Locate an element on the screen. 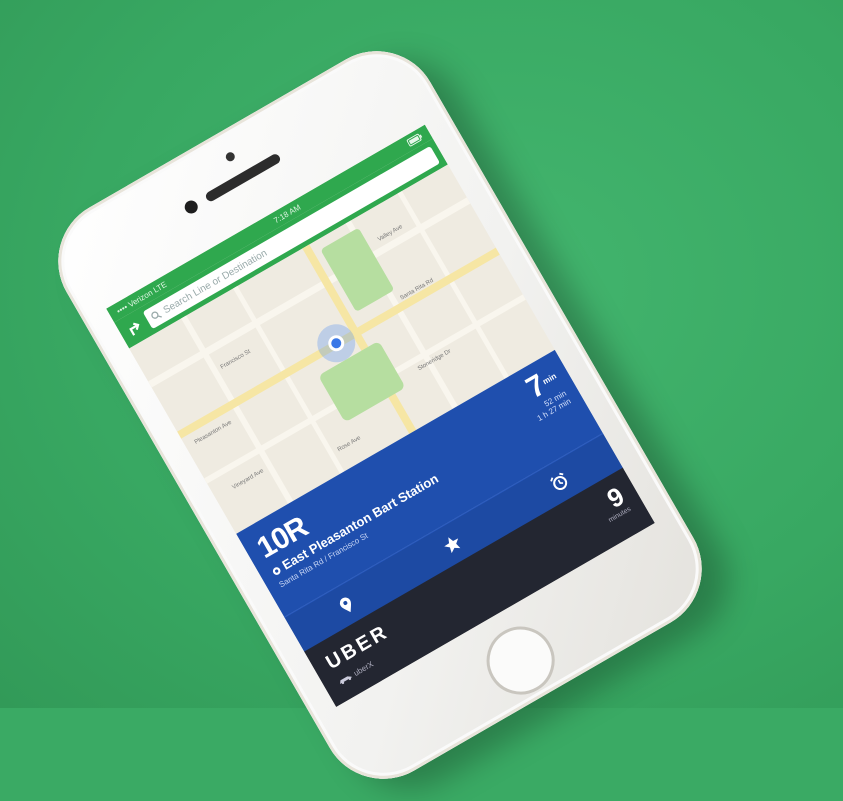 This screenshot has width=843, height=801. map-pin-icon is located at coordinates (346, 605).